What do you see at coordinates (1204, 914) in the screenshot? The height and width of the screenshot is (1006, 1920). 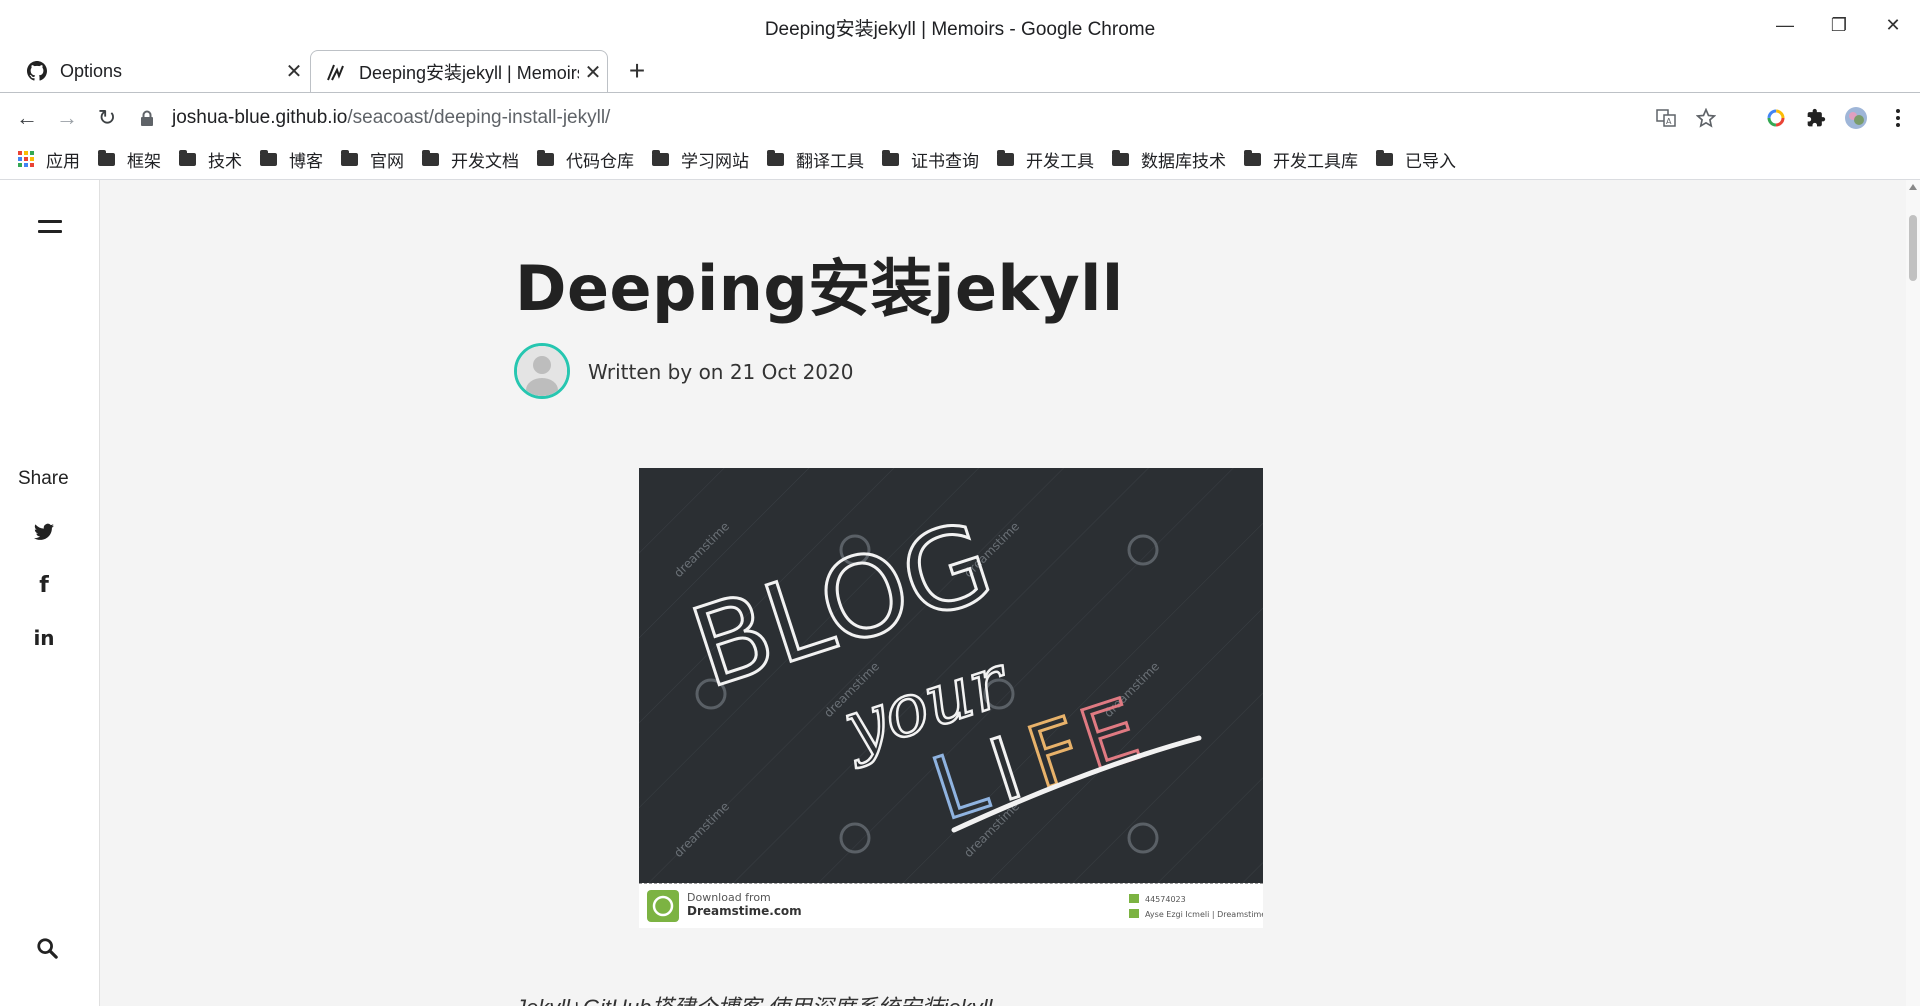 I see `credit-author: Ayse Ezgi Icmeli | Dreamstime.com` at bounding box center [1204, 914].